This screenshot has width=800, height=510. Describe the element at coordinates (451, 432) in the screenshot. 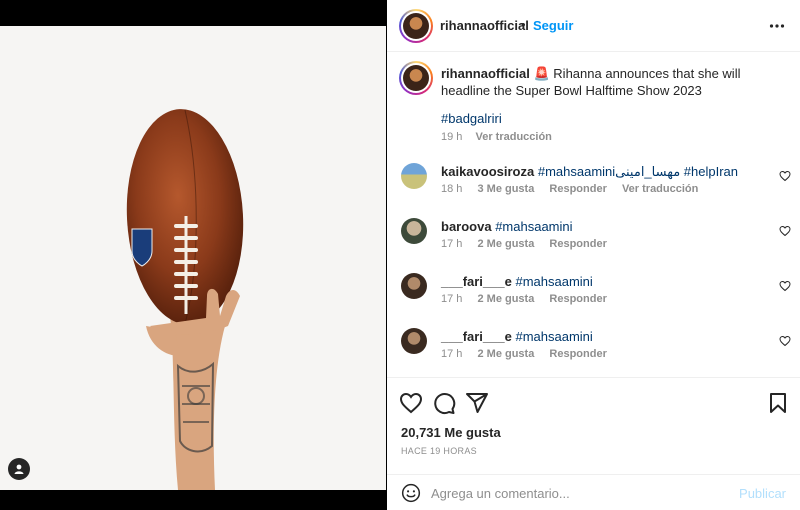

I see `likes-count: 20,731 Me gusta` at that location.